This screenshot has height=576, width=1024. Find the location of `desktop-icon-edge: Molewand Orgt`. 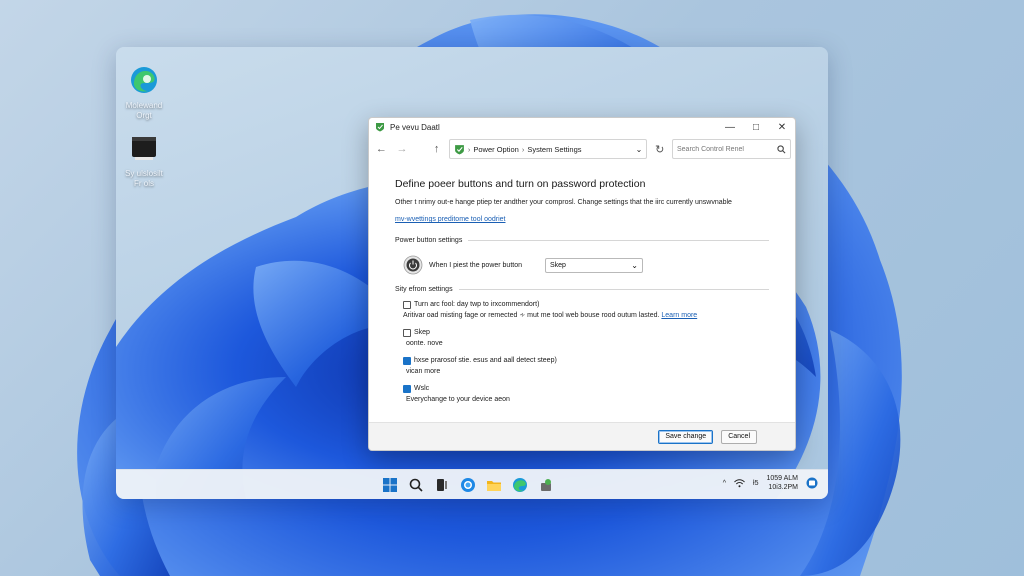

desktop-icon-edge: Molewand Orgt is located at coordinates (145, 93).